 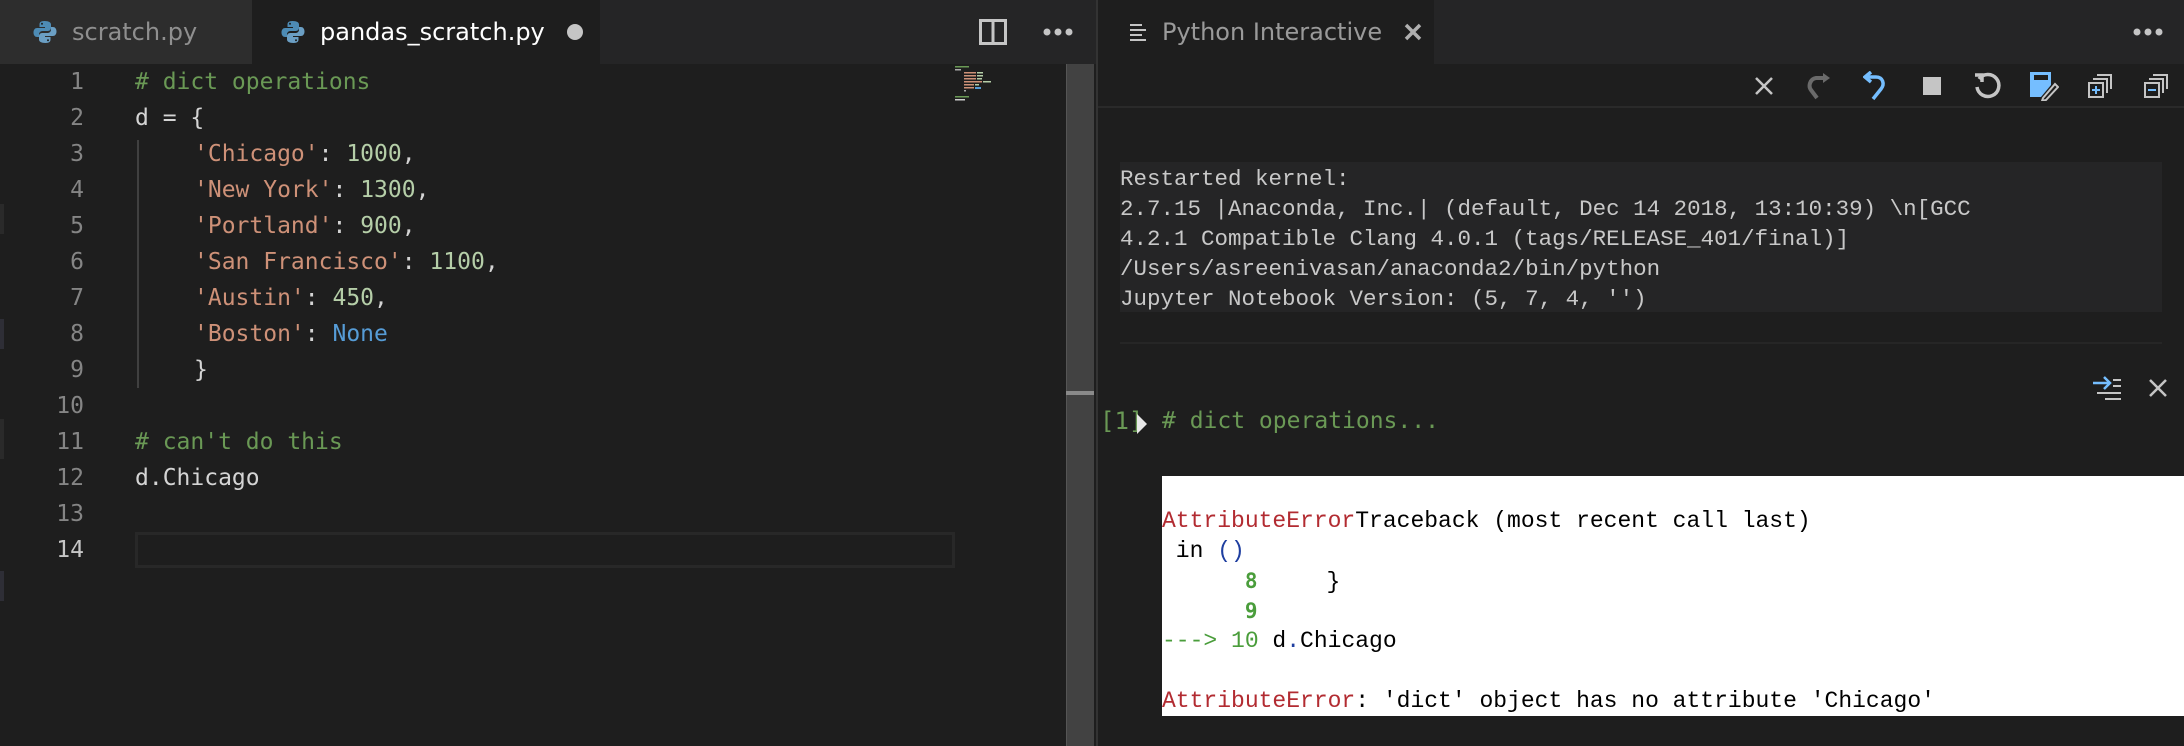 What do you see at coordinates (1272, 641) in the screenshot?
I see `output-text: d` at bounding box center [1272, 641].